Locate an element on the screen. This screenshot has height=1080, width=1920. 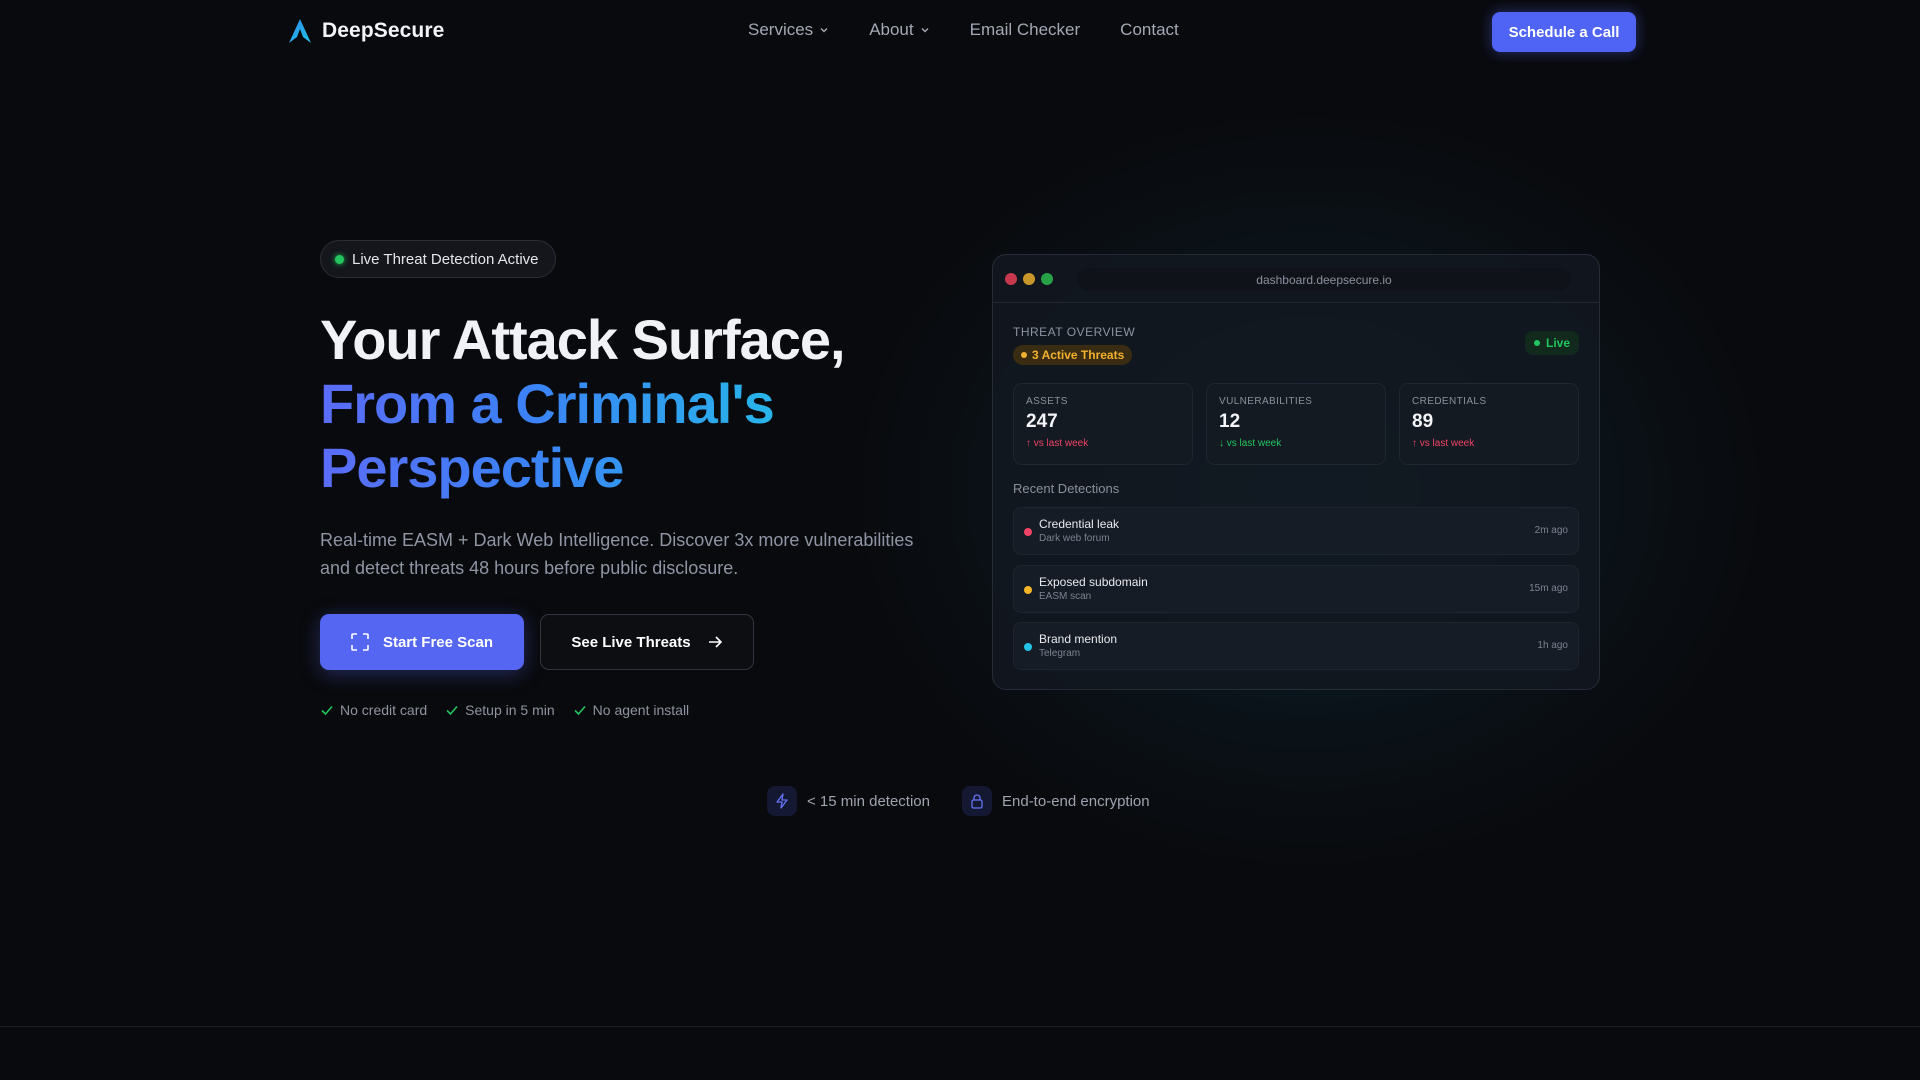
brand-name: DeepSecure is located at coordinates (383, 30).